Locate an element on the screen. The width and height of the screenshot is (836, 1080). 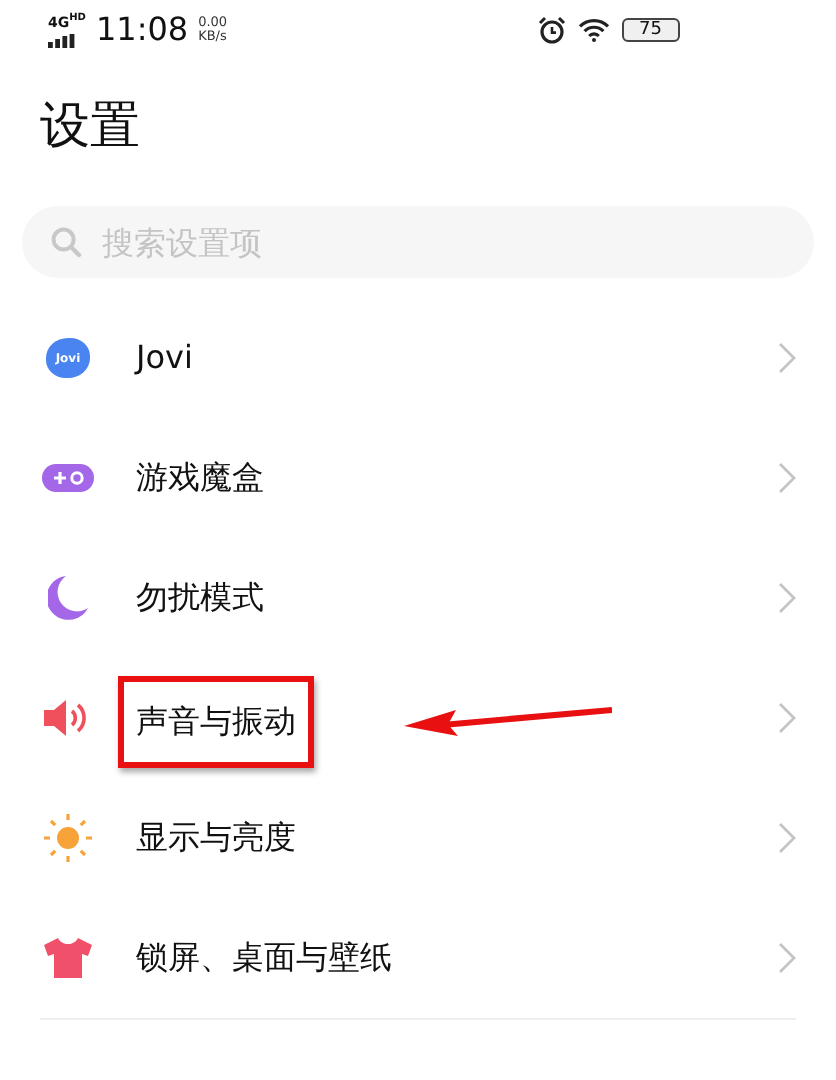
battery-icon: 75 is located at coordinates (650, 30).